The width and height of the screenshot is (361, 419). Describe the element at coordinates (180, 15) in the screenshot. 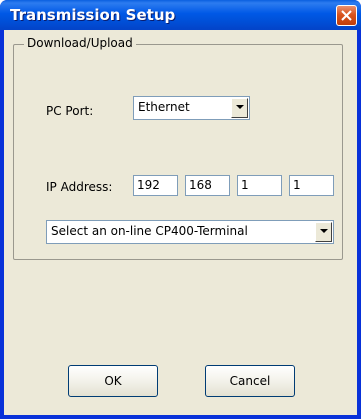

I see `title-bar: Transmission Setup` at that location.